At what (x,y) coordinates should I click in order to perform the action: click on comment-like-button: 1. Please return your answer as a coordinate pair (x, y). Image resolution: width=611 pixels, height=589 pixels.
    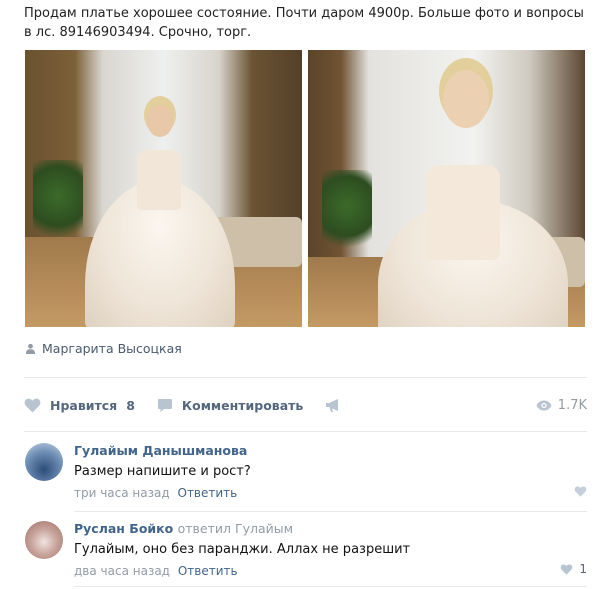
    Looking at the image, I should click on (573, 569).